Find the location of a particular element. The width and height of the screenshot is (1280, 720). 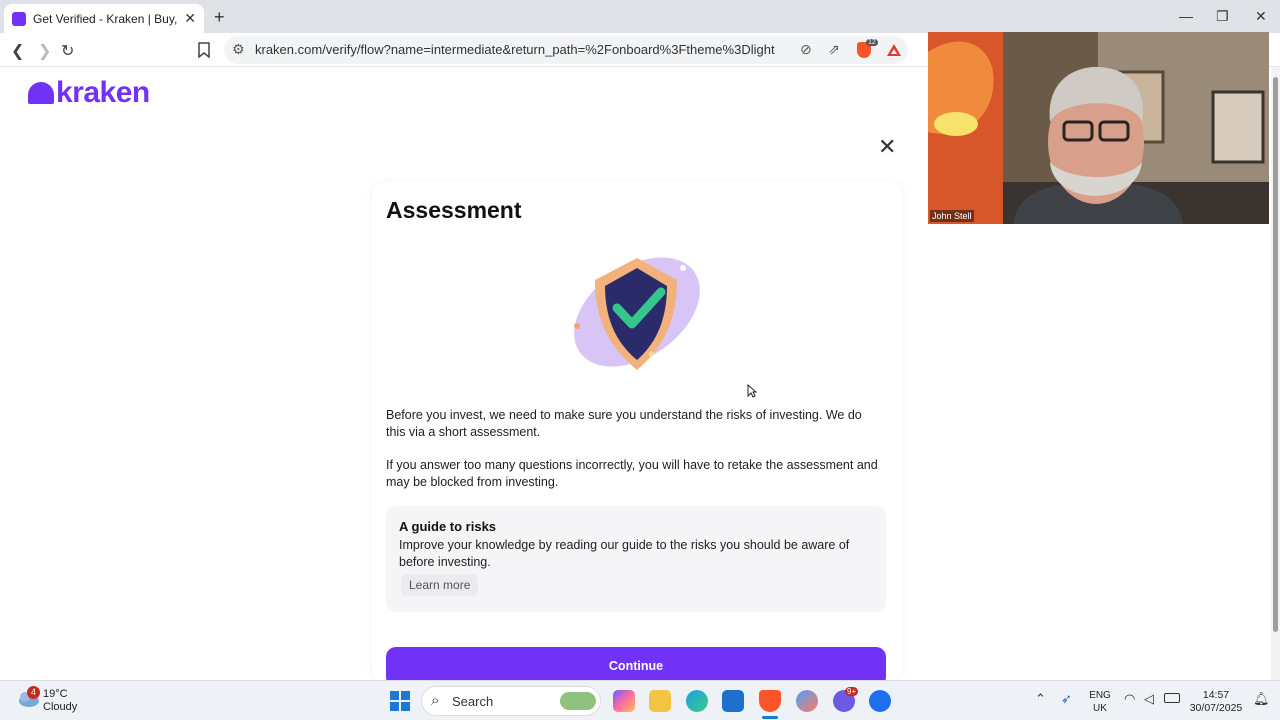

mouse-cursor-icon is located at coordinates (752, 391).